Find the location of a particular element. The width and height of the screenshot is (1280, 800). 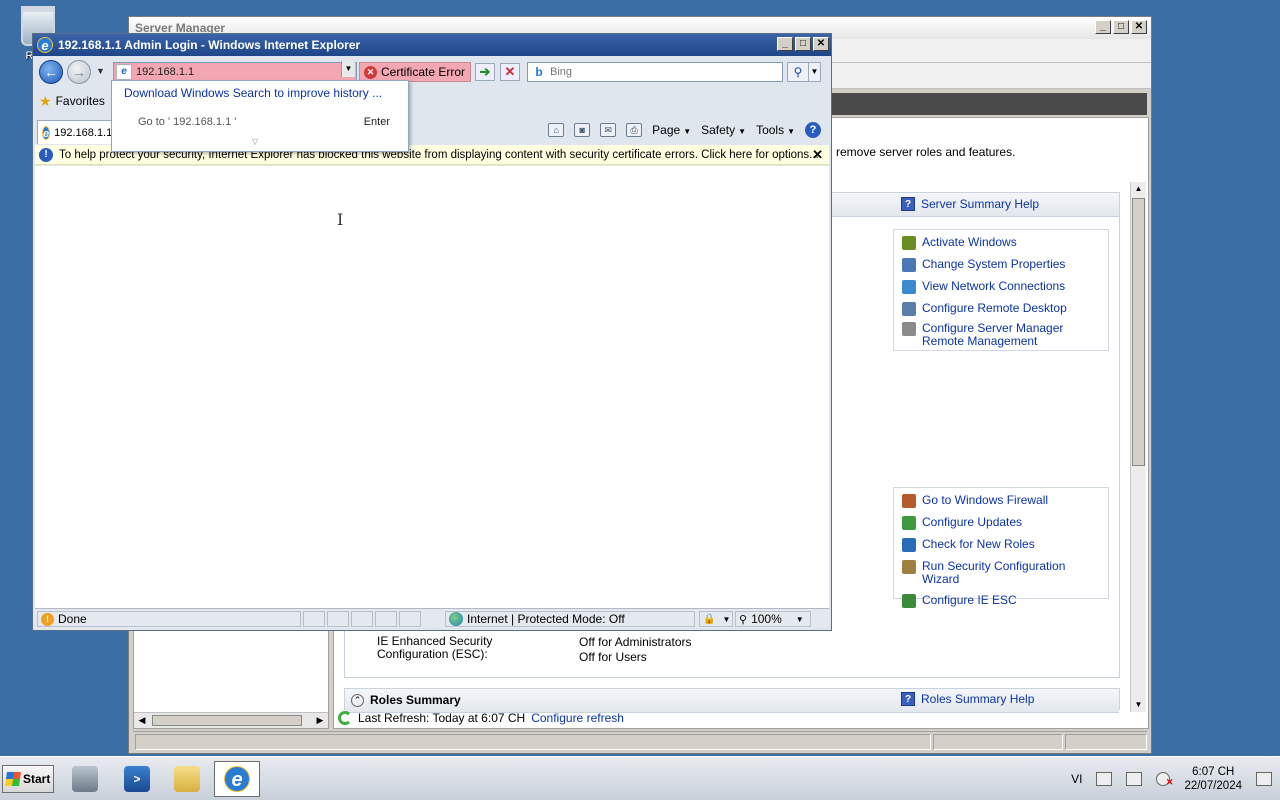

sm-main-vscroll-thumb is located at coordinates (1138, 332).